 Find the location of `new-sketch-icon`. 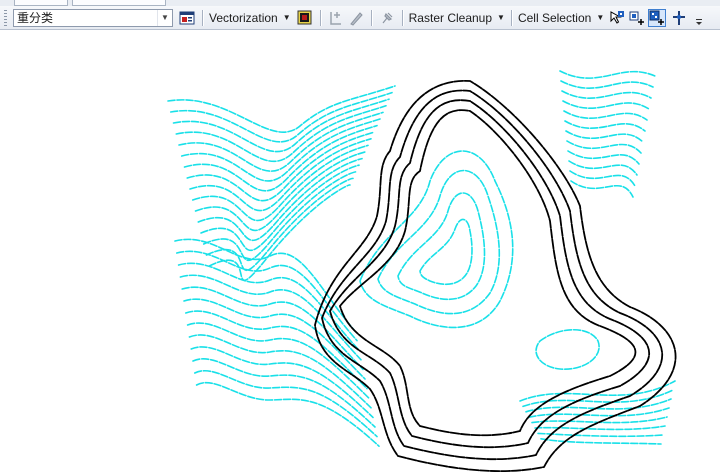

new-sketch-icon is located at coordinates (336, 18).